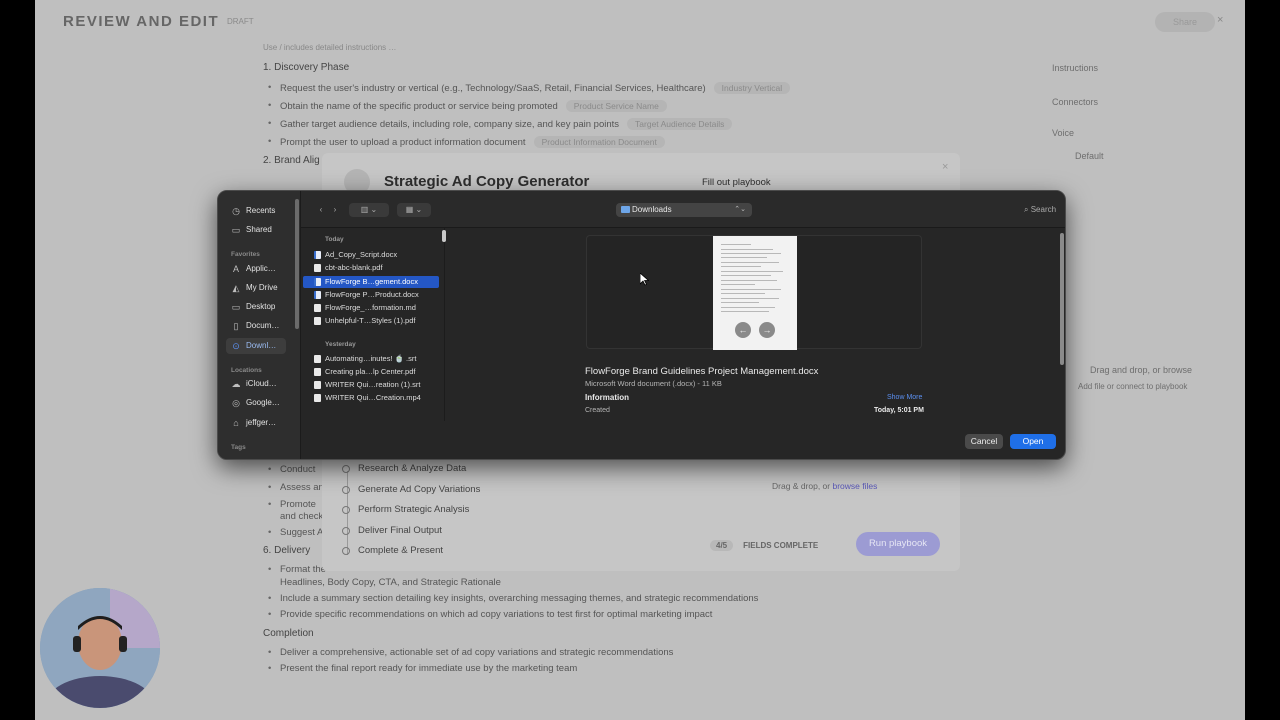  Describe the element at coordinates (411, 489) in the screenshot. I see `step-item: Generate Ad Copy Variations` at that location.